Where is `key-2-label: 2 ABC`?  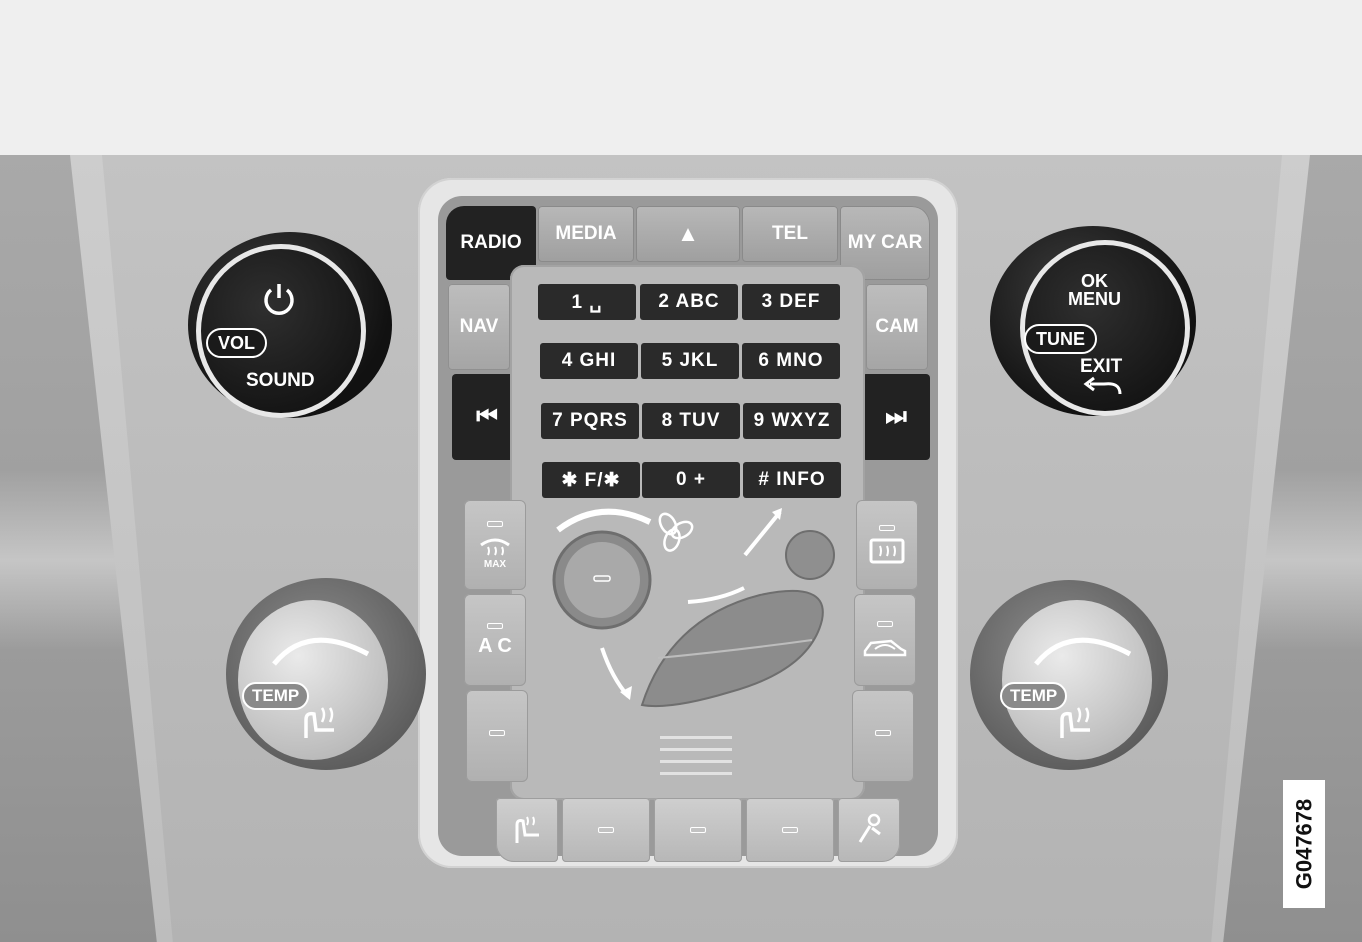
key-2-label: 2 ABC is located at coordinates (689, 301).